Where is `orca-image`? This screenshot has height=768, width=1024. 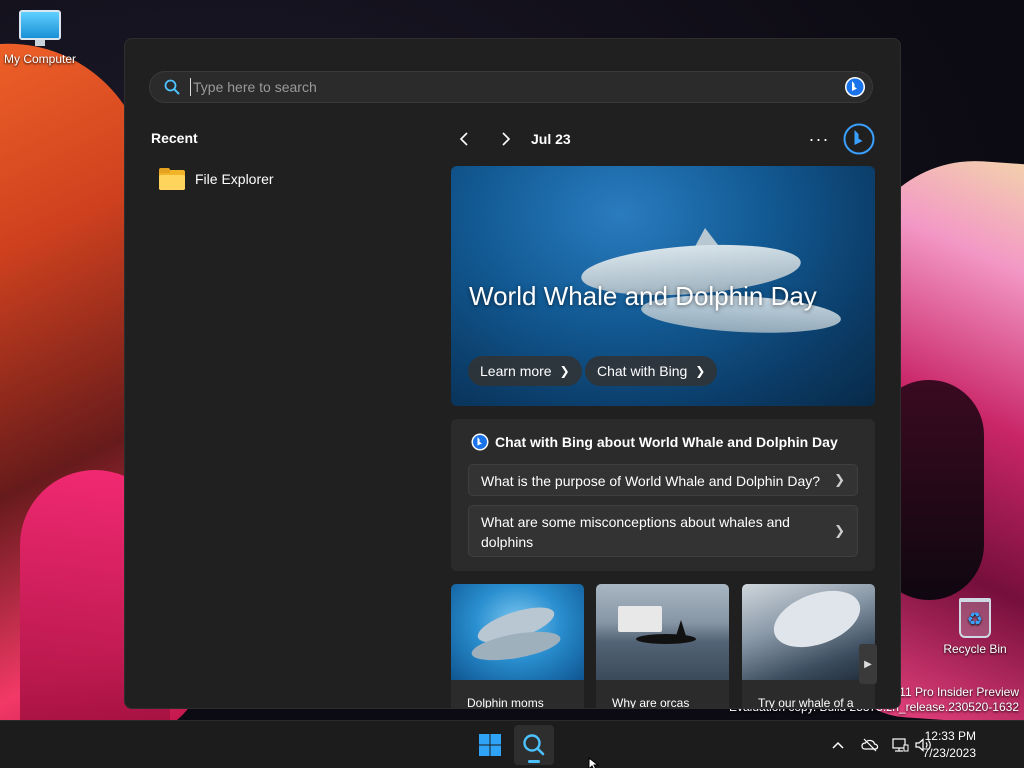
orca-image is located at coordinates (662, 632).